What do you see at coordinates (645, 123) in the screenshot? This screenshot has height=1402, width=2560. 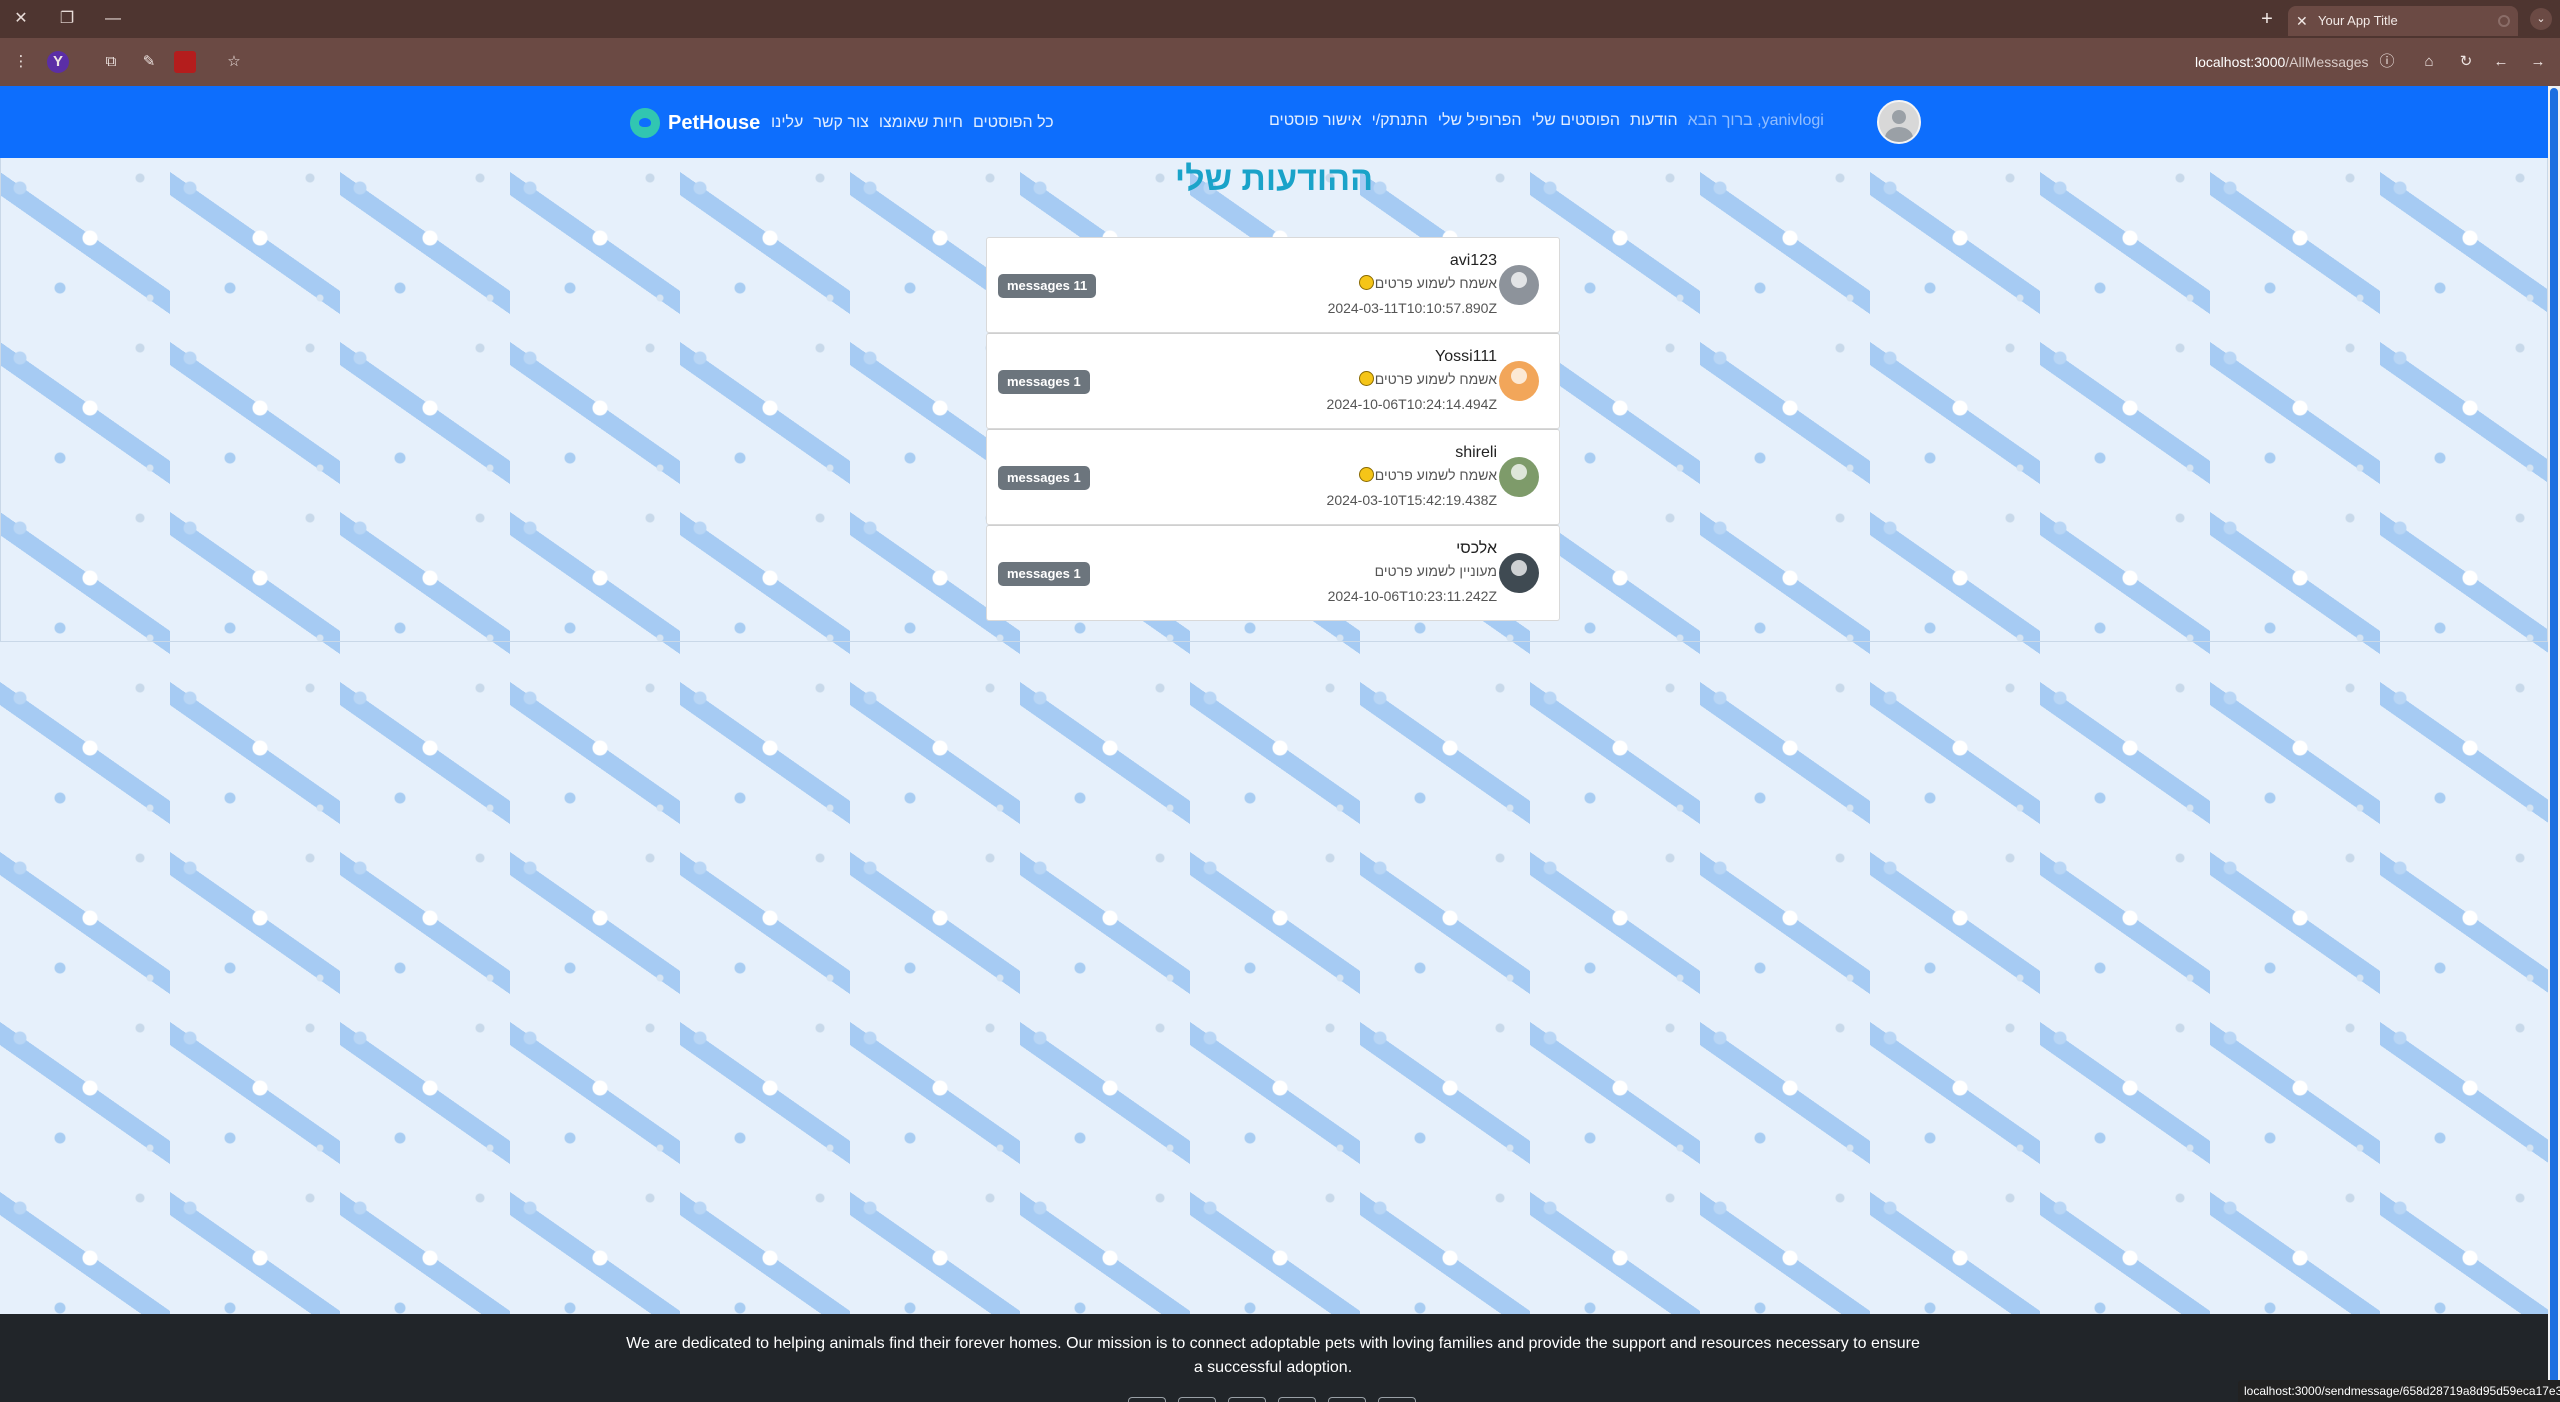 I see `paw-logo-icon` at bounding box center [645, 123].